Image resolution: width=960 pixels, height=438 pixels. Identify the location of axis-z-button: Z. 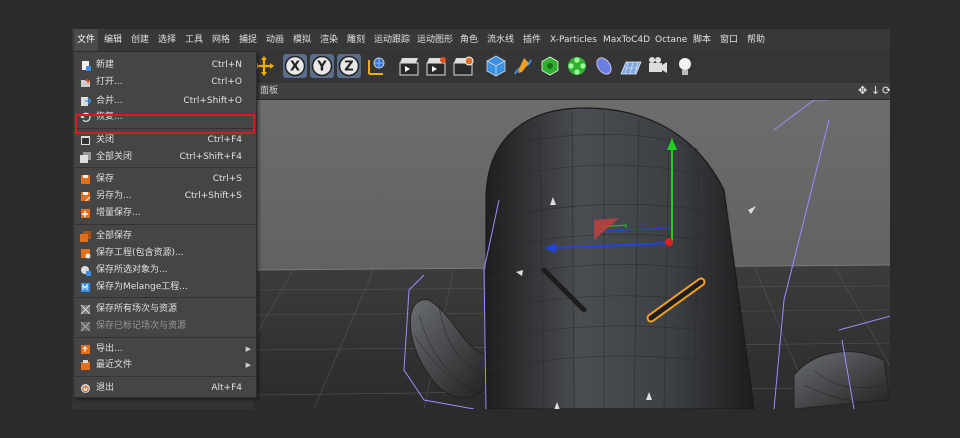
(349, 66).